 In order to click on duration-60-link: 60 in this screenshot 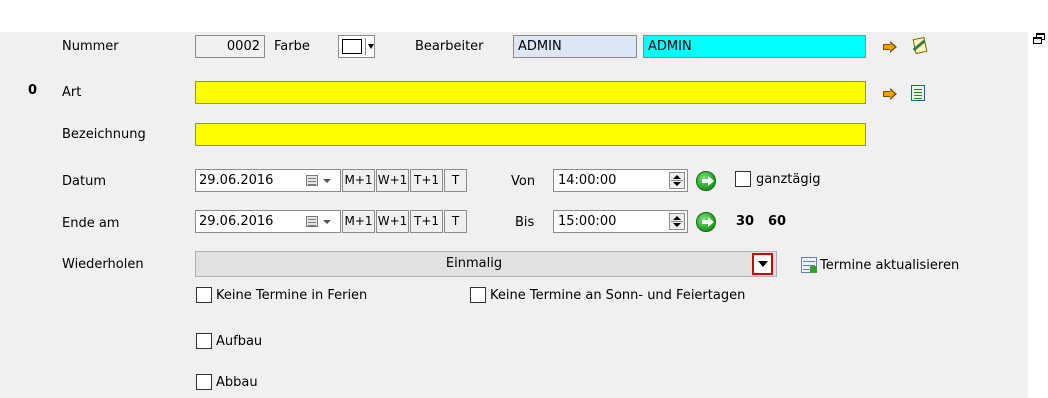, I will do `click(777, 221)`.